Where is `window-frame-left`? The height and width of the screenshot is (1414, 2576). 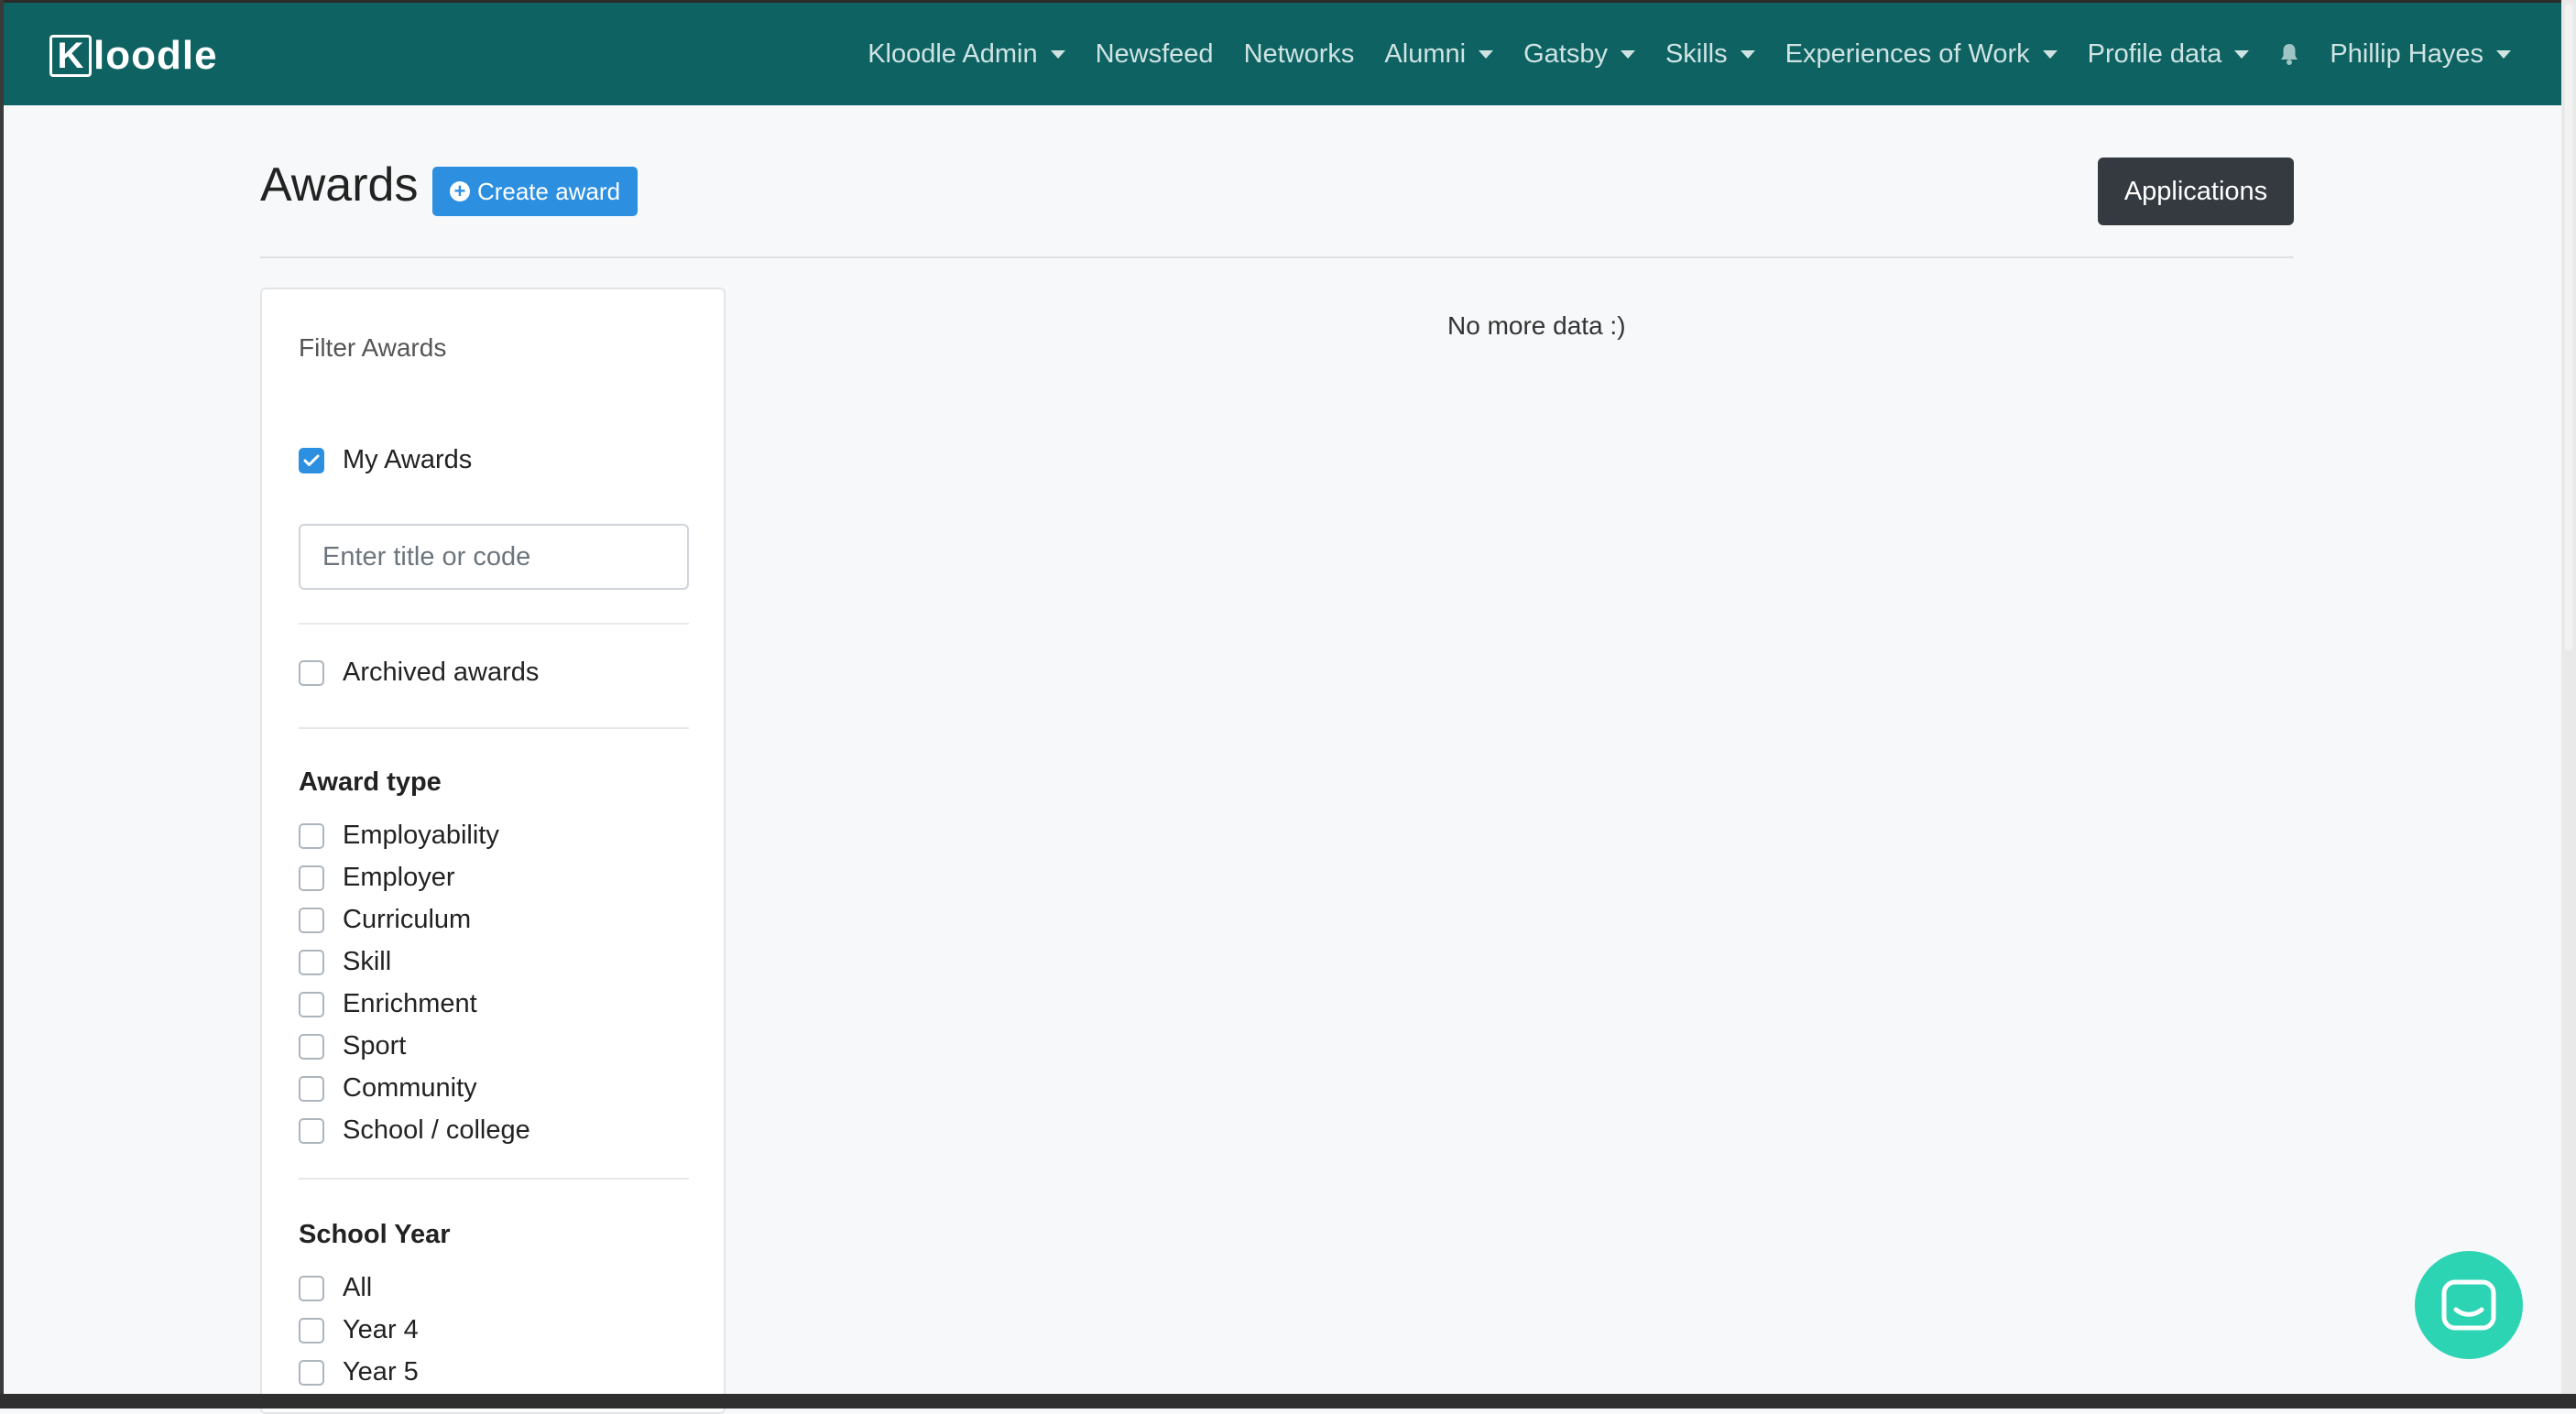 window-frame-left is located at coordinates (2, 704).